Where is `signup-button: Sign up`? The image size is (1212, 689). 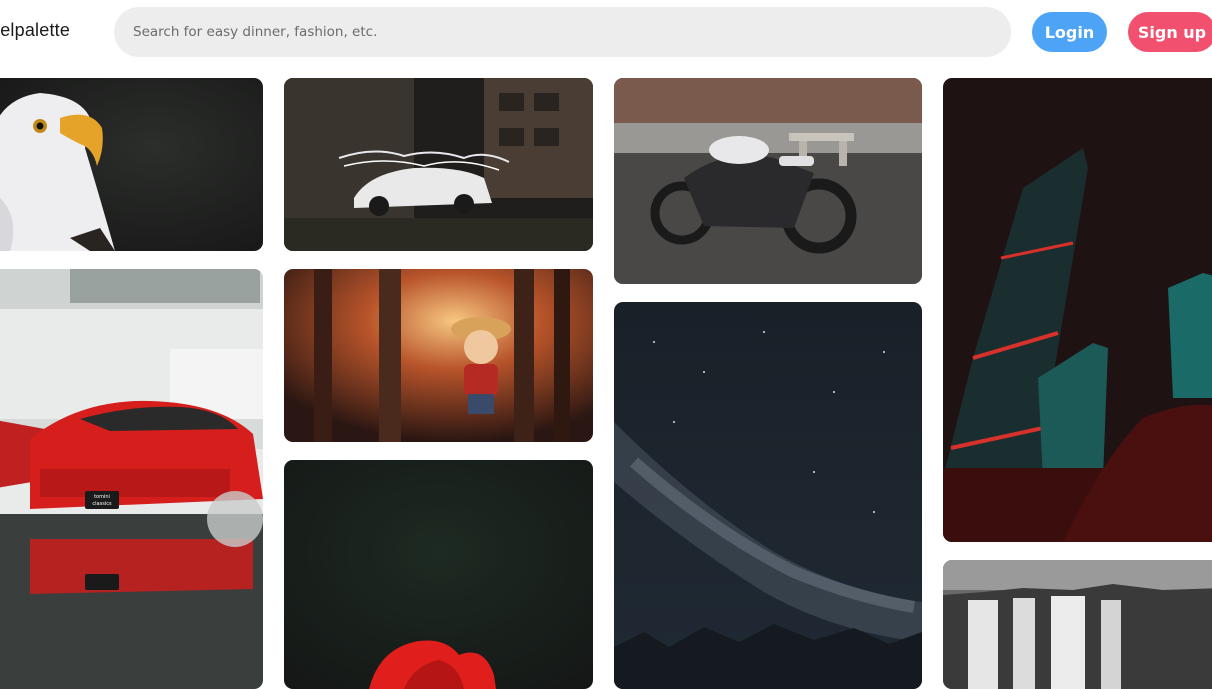
signup-button: Sign up is located at coordinates (1170, 32).